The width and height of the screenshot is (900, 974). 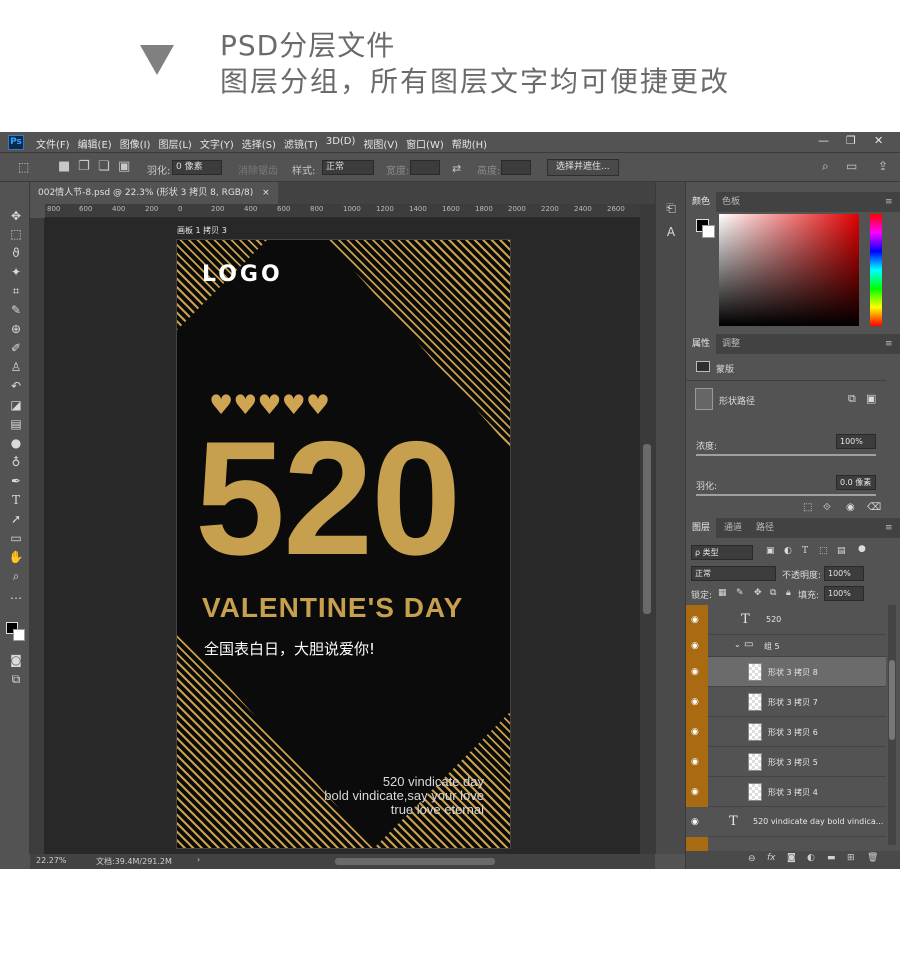 What do you see at coordinates (174, 143) in the screenshot?
I see `menu-layer: 图层(L)` at bounding box center [174, 143].